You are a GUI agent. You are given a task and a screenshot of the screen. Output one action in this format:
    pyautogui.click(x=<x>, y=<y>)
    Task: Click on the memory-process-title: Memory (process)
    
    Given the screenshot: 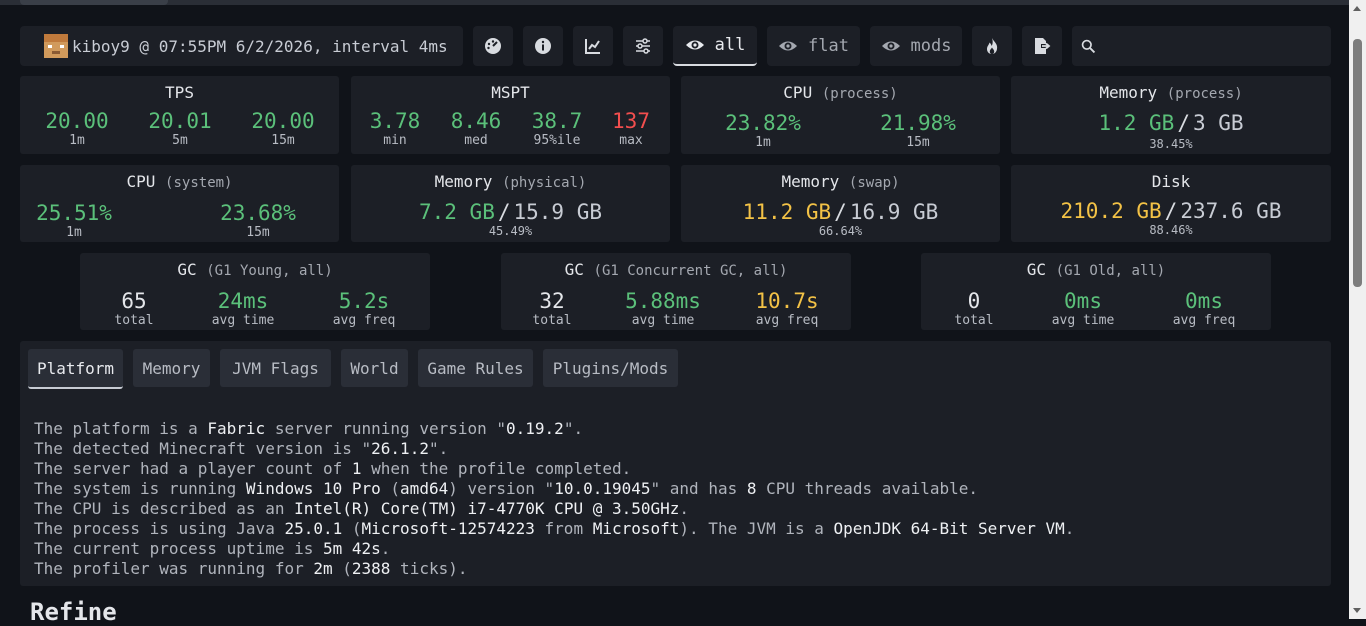 What is the action you would take?
    pyautogui.click(x=1171, y=92)
    